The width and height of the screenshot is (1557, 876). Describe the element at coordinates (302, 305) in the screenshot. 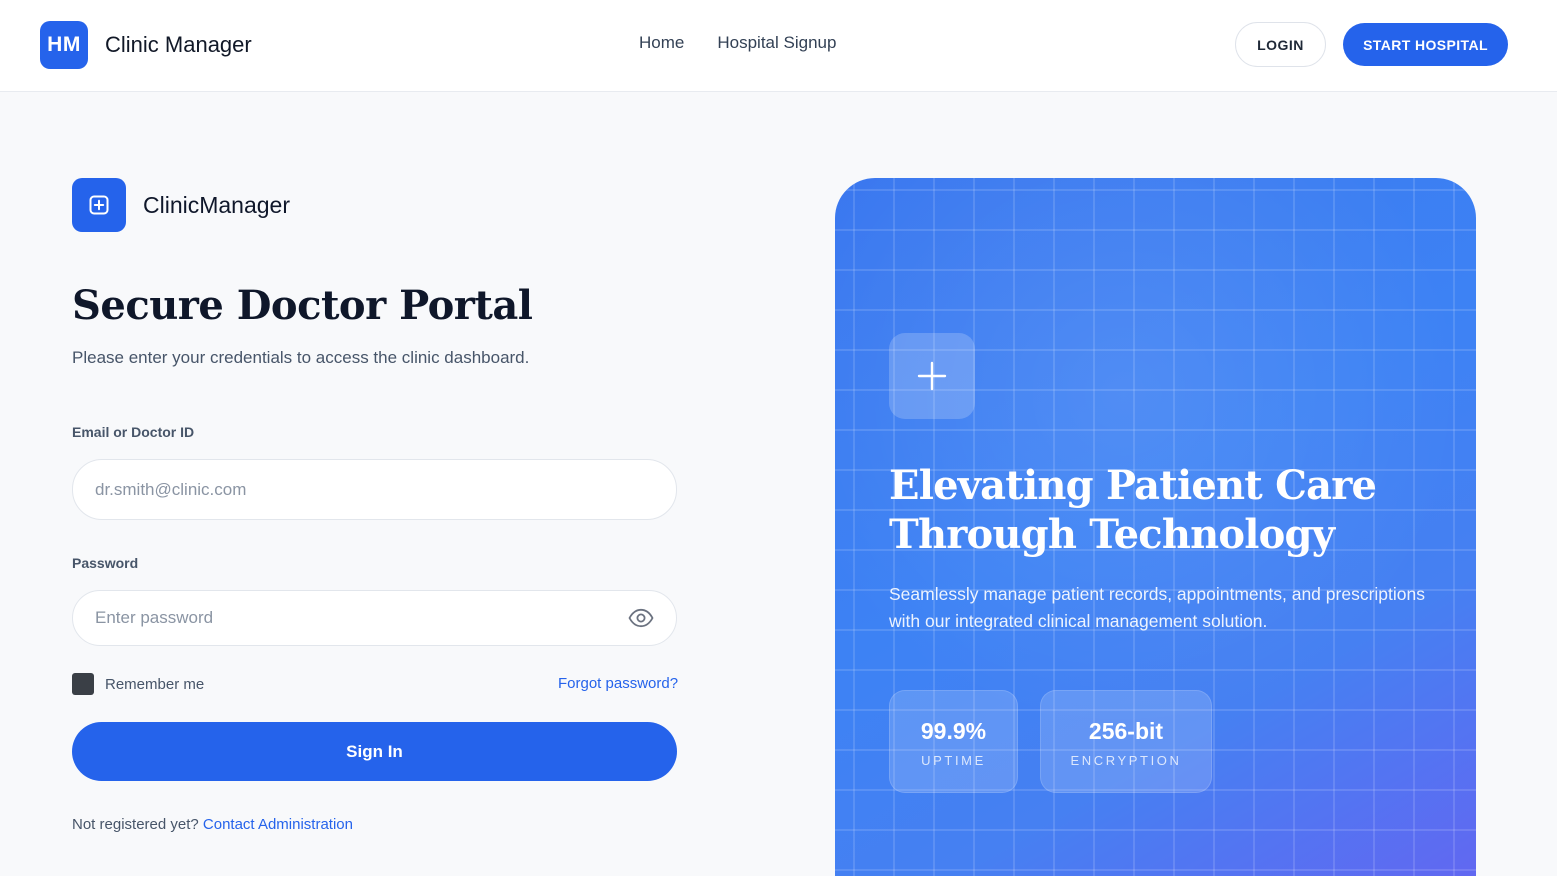

I see `page-title: Secure Doctor Portal` at that location.